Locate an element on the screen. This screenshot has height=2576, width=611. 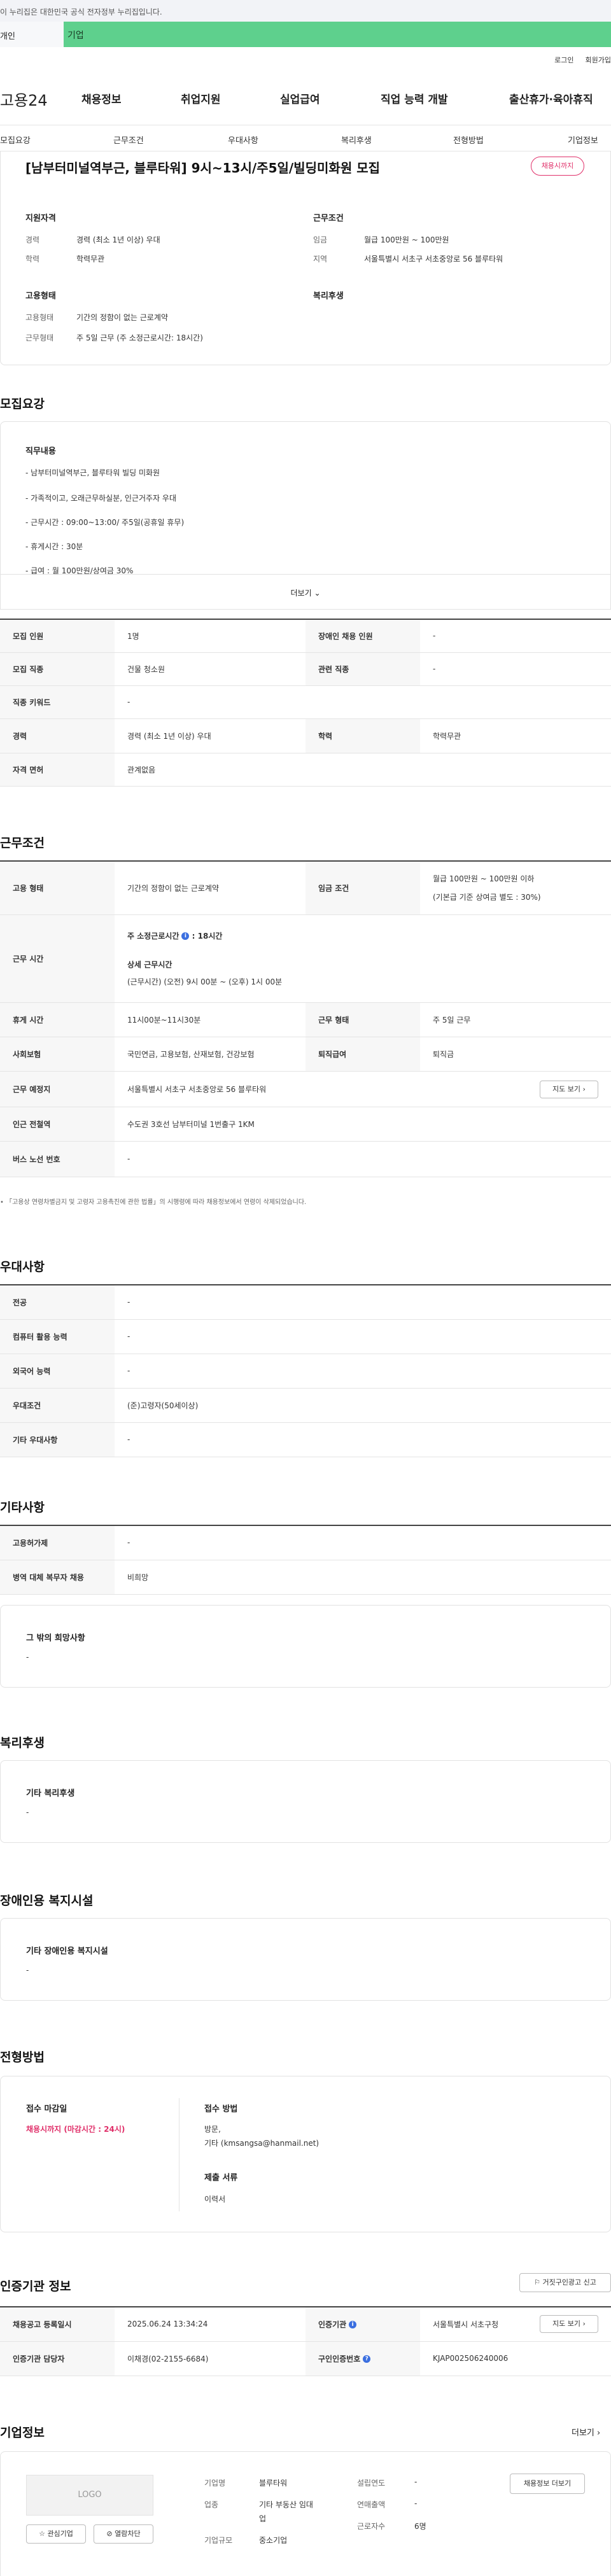
table-row: 직종 키워드 - is located at coordinates (305, 702).